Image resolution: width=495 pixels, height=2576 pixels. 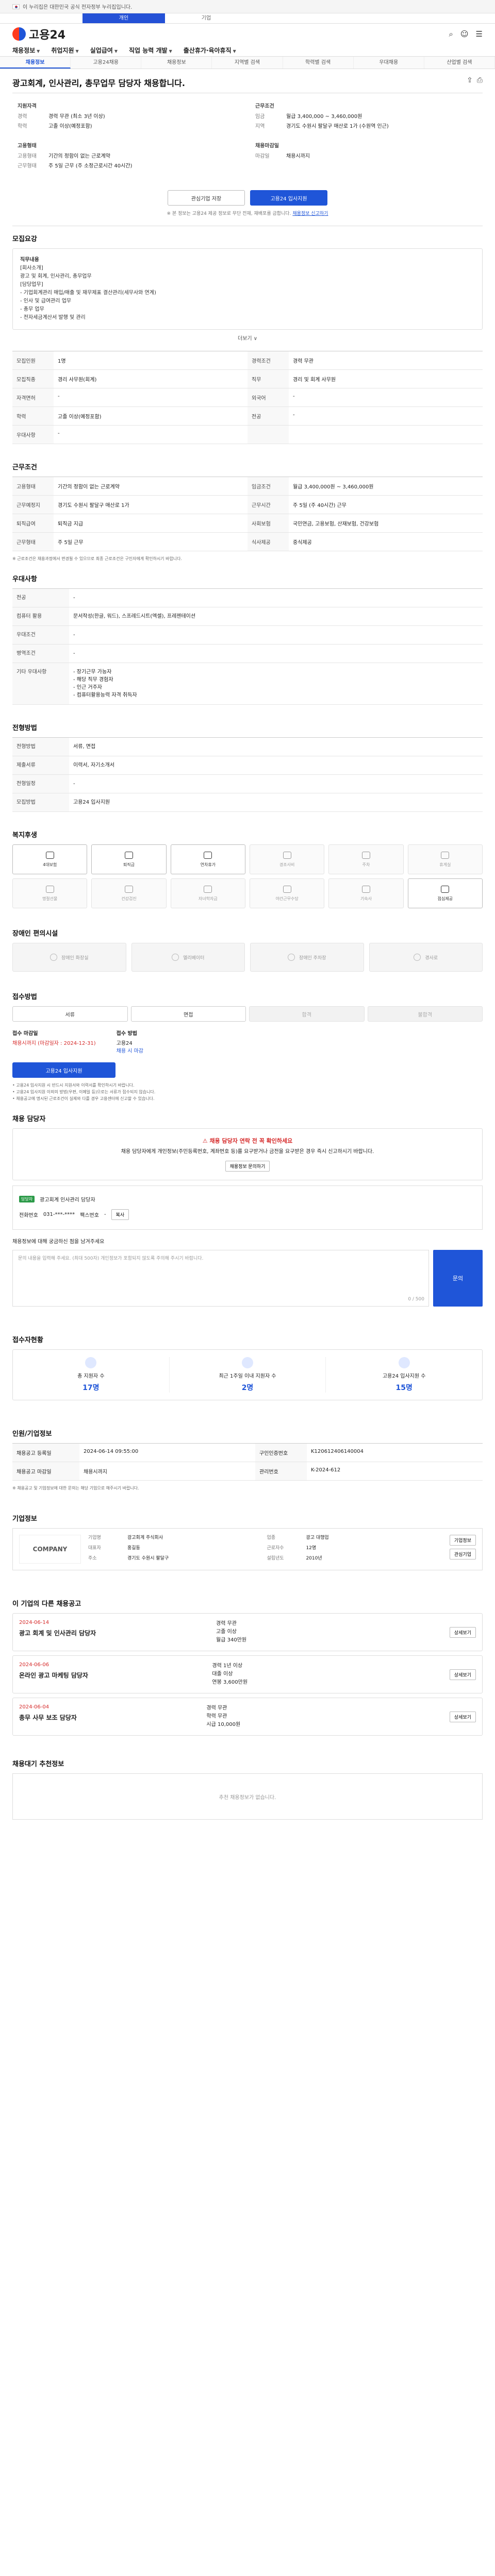 What do you see at coordinates (365, 855) in the screenshot?
I see `parking-icon` at bounding box center [365, 855].